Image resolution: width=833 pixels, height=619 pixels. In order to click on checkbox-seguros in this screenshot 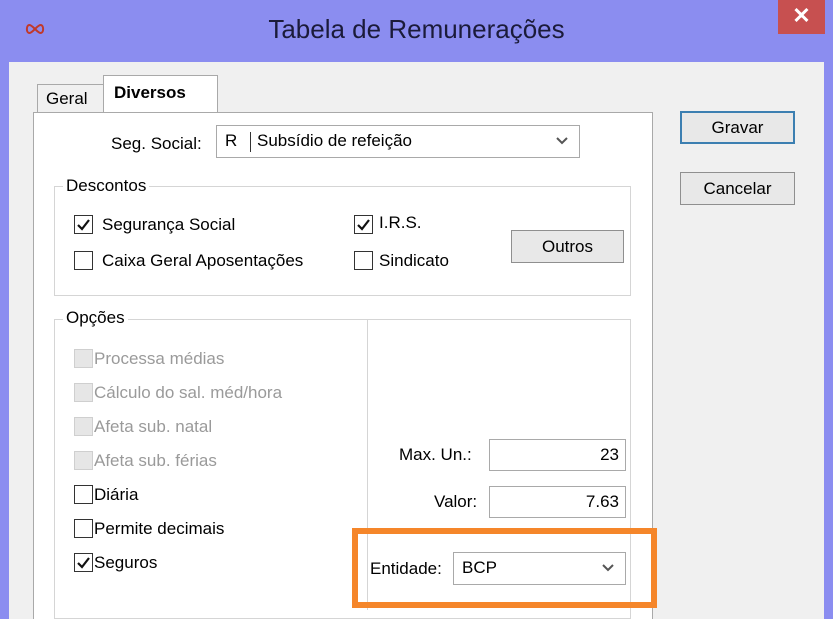, I will do `click(83, 562)`.